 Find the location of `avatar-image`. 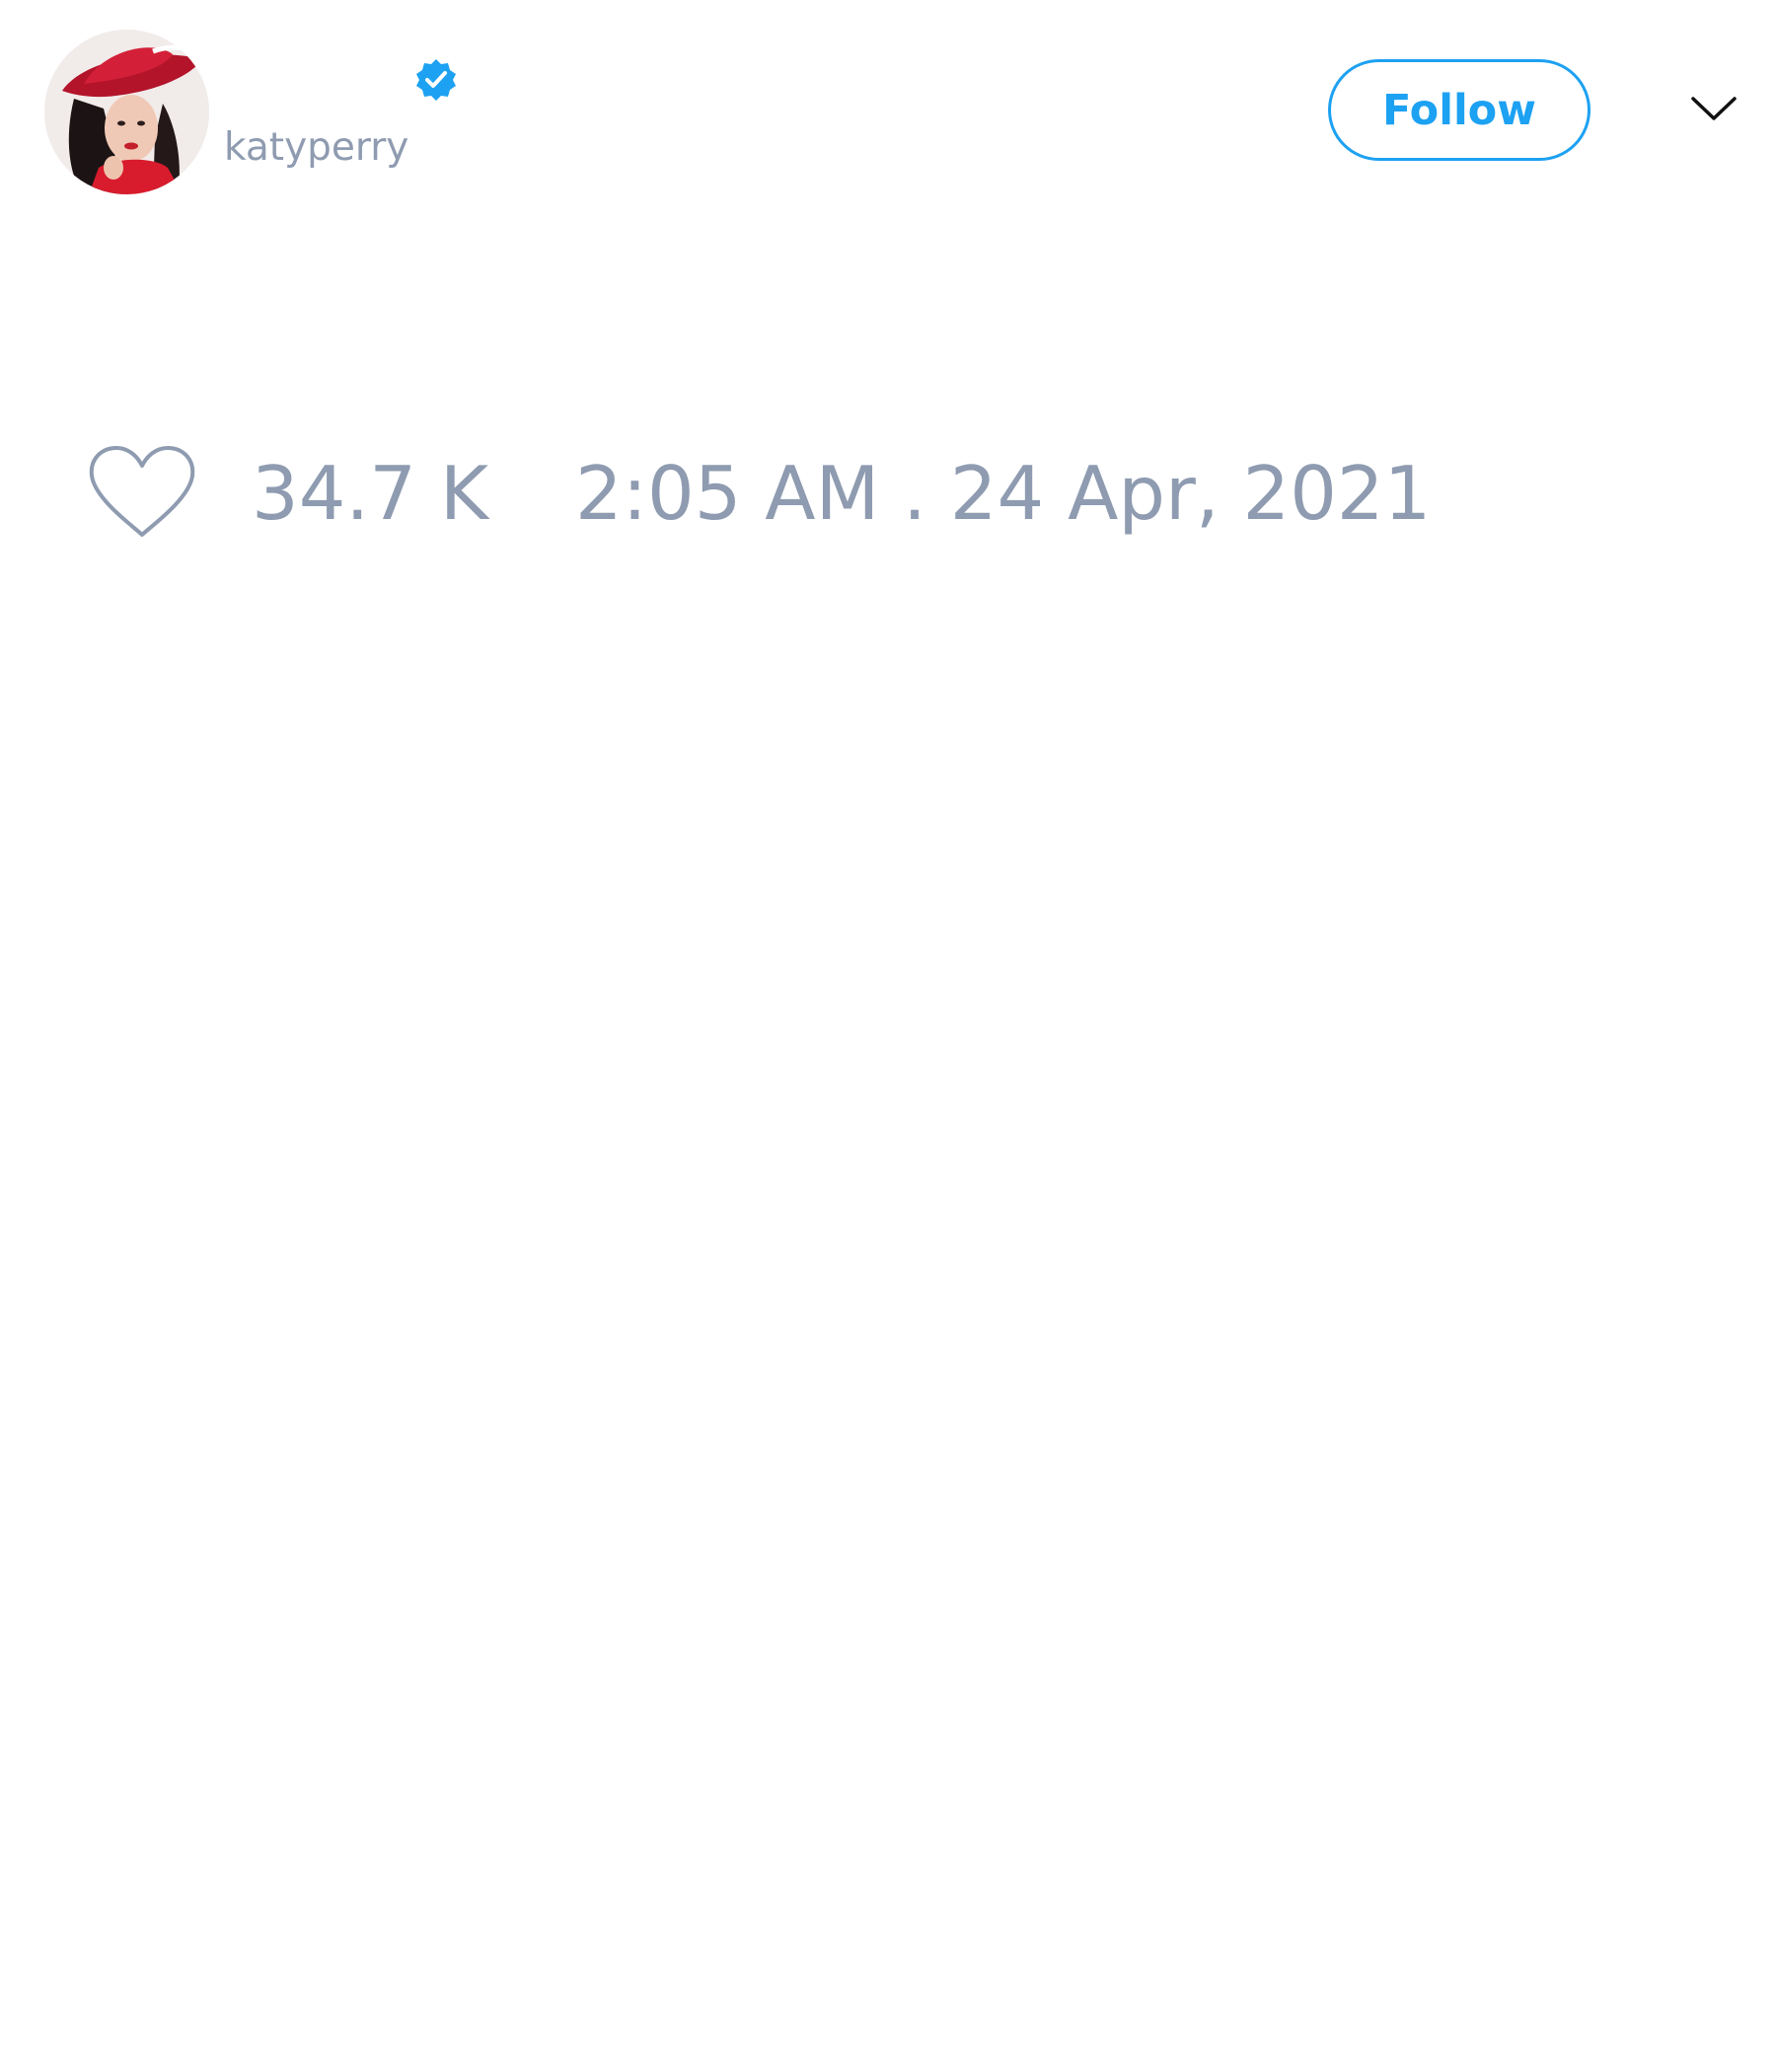

avatar-image is located at coordinates (127, 112).